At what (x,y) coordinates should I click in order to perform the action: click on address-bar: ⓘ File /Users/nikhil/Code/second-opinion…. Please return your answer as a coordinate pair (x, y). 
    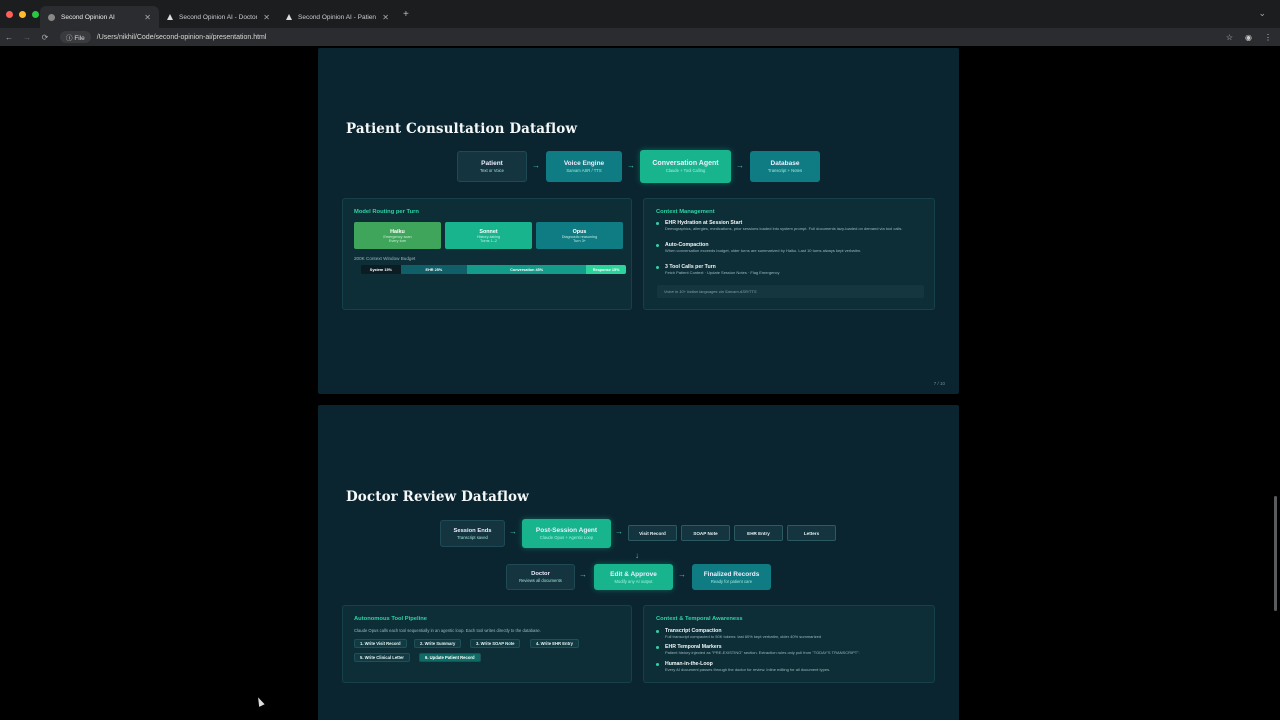
    Looking at the image, I should click on (643, 37).